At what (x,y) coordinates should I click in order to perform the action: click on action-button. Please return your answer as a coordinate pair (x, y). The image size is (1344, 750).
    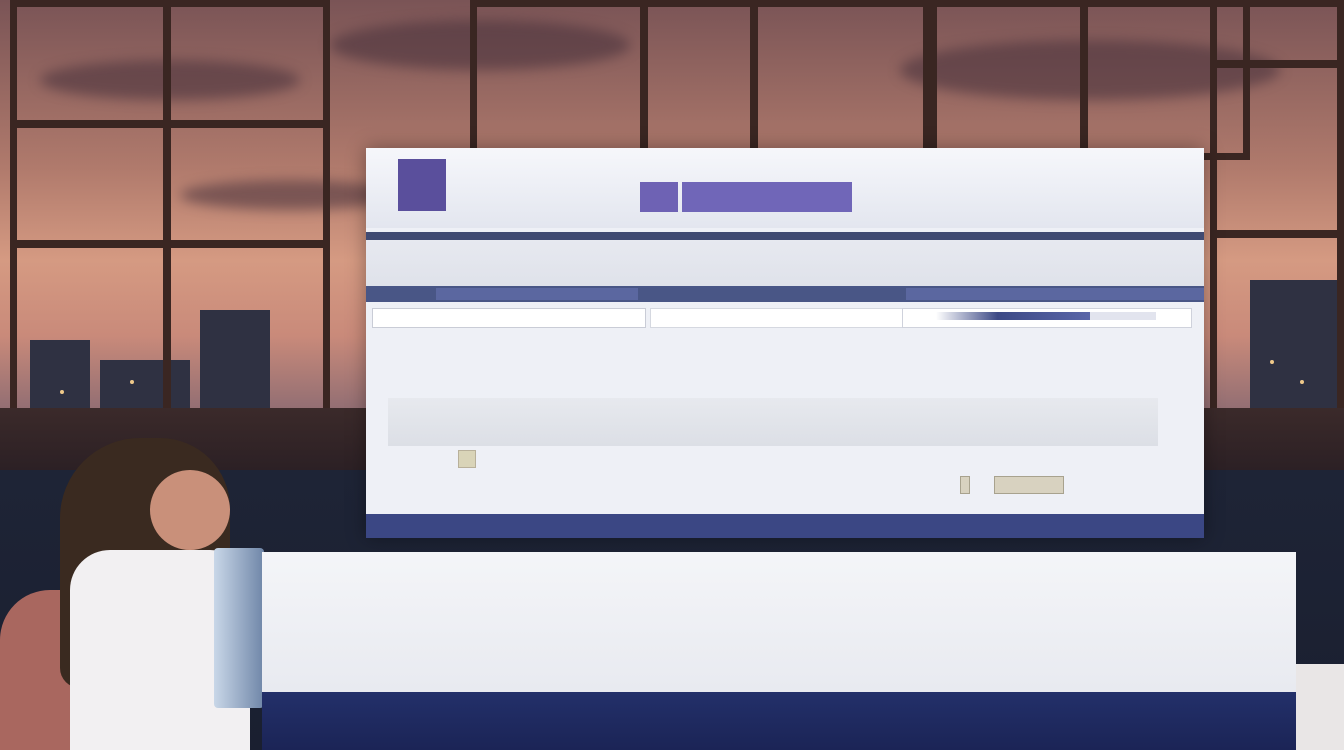
    Looking at the image, I should click on (965, 485).